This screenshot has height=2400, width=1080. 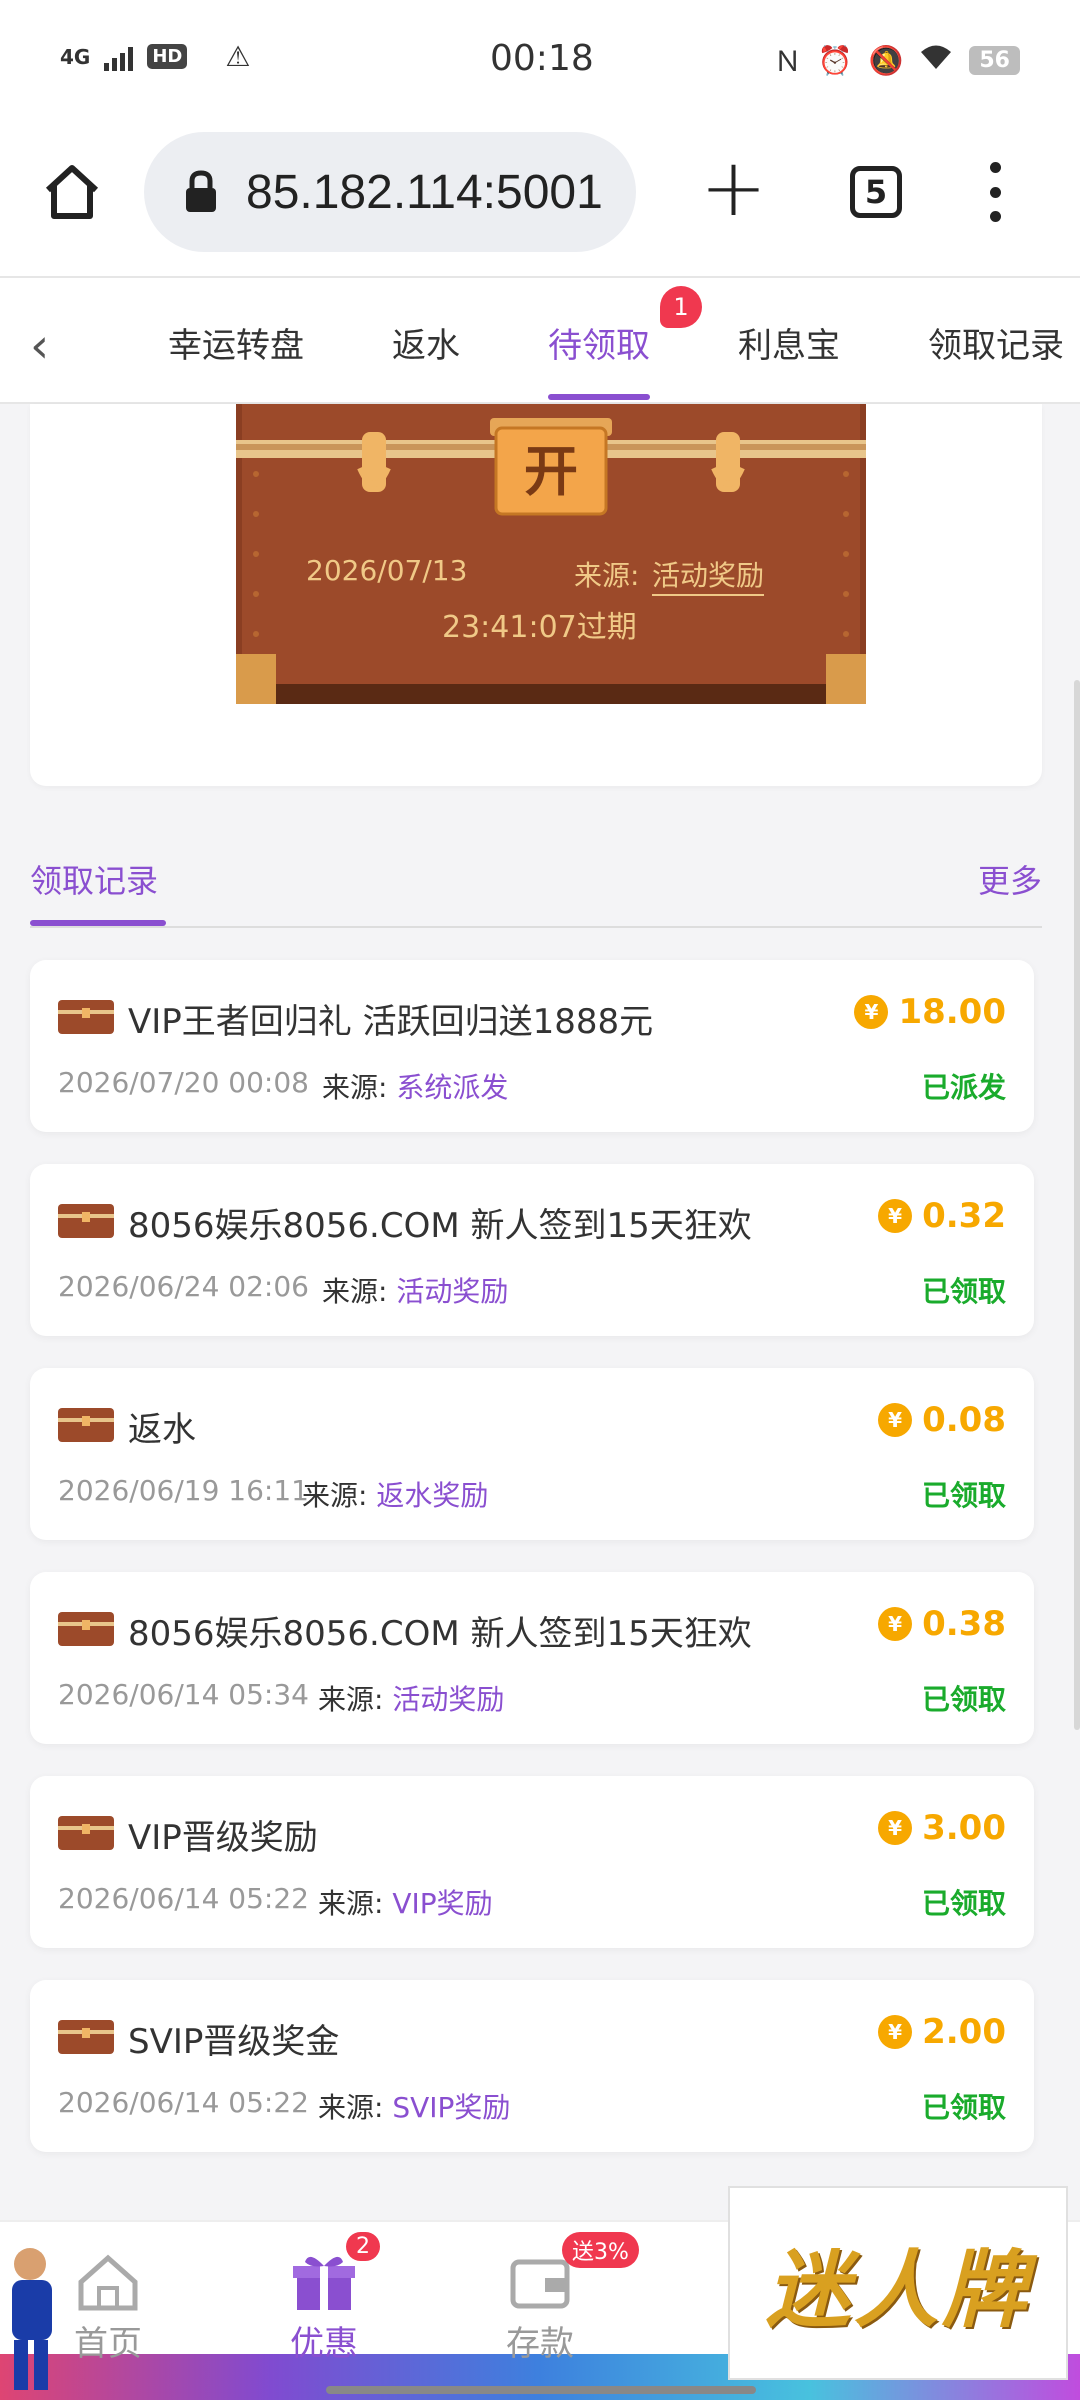 What do you see at coordinates (390, 192) in the screenshot?
I see `url-bar: 85.182.114:5001` at bounding box center [390, 192].